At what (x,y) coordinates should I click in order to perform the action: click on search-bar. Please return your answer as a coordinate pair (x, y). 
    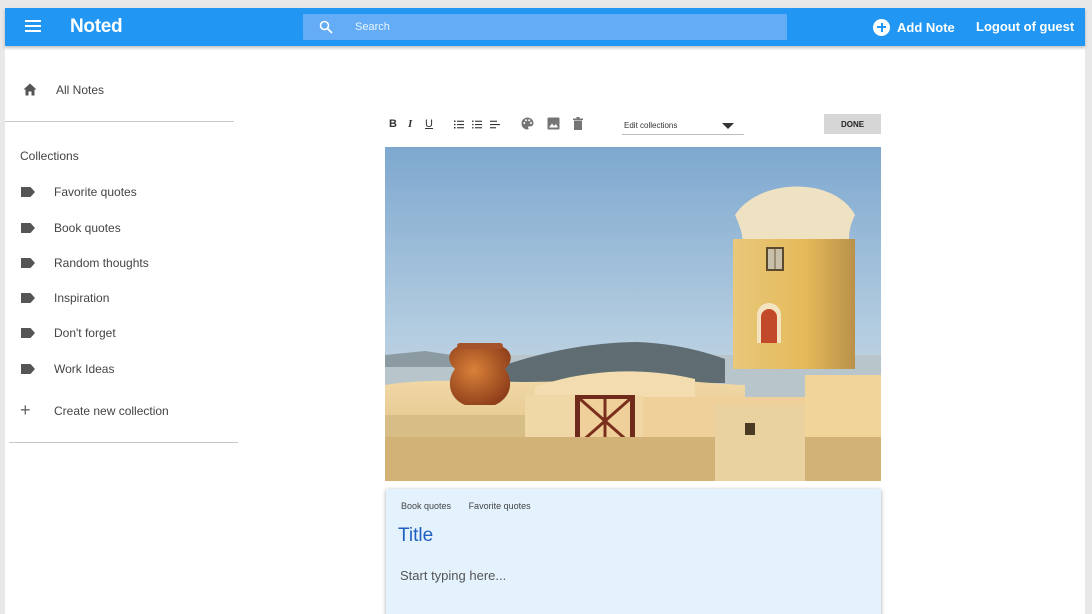
    Looking at the image, I should click on (545, 27).